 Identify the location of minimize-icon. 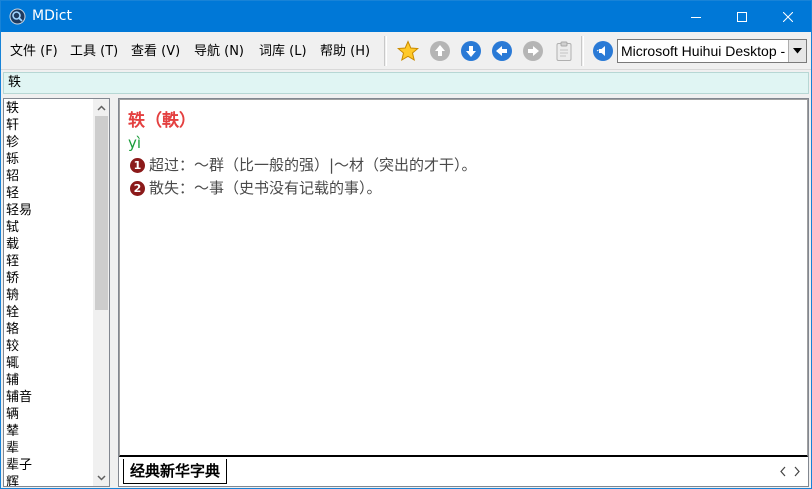
(696, 17).